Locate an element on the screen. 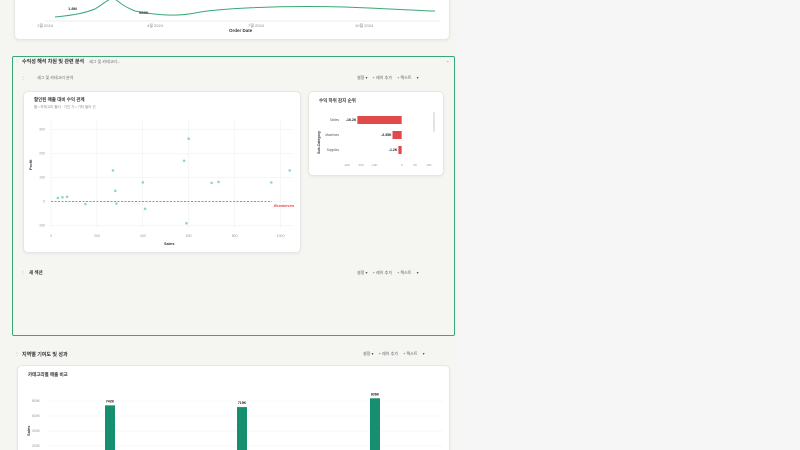 This screenshot has height=450, width=800. hbar-category-label: Tables is located at coordinates (335, 120).